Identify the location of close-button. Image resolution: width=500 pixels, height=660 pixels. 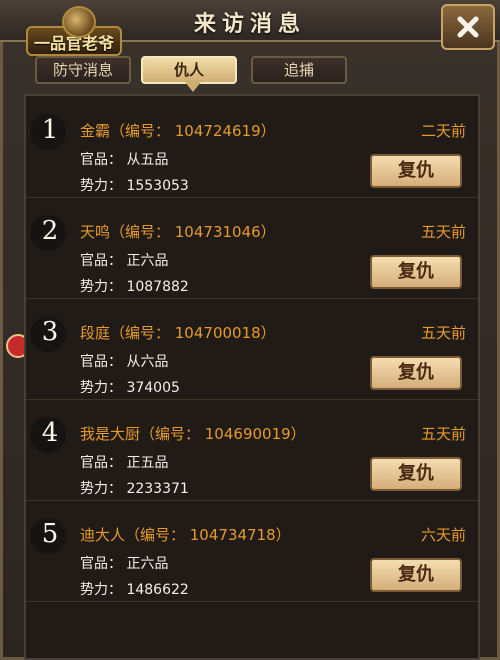
(468, 27).